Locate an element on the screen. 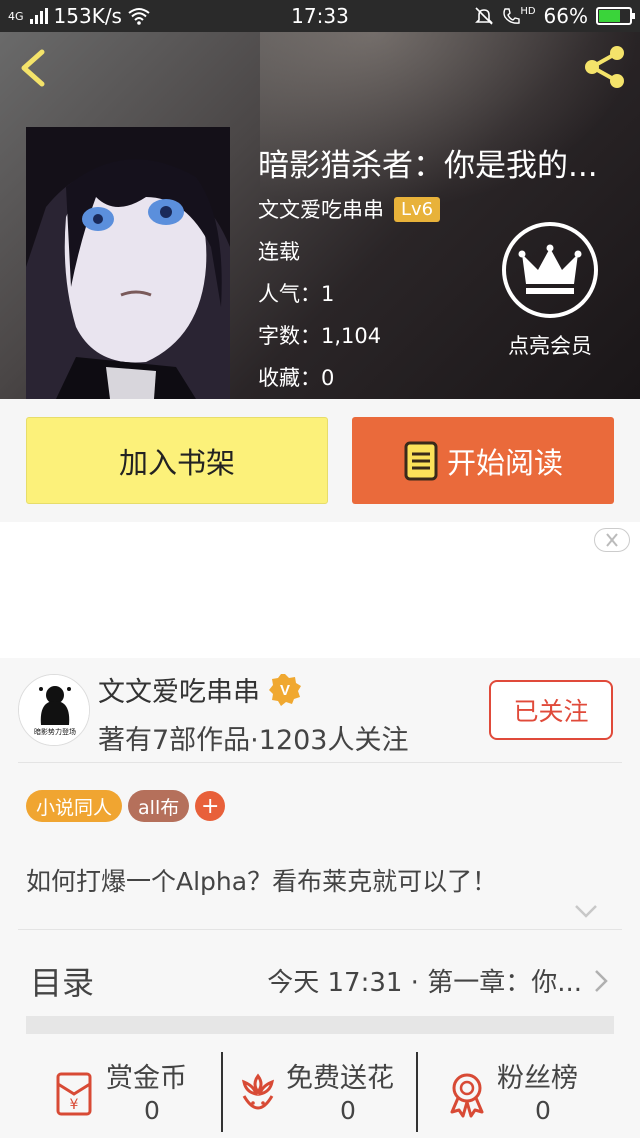  add-to-shelf-button: 加入书架 is located at coordinates (177, 460).